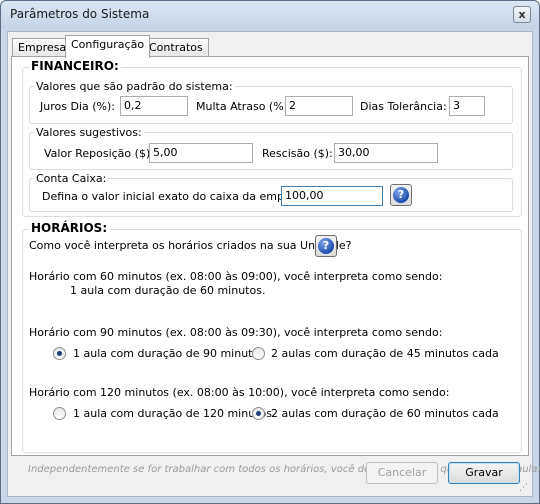  I want to click on rescisao-label: Rescisão ($):, so click(297, 153).